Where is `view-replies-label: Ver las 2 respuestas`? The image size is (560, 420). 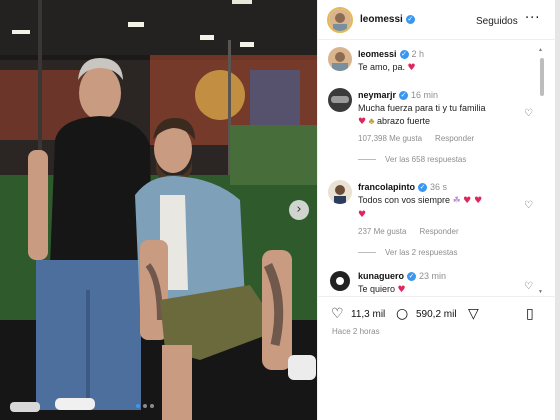 view-replies-label: Ver las 2 respuestas is located at coordinates (421, 252).